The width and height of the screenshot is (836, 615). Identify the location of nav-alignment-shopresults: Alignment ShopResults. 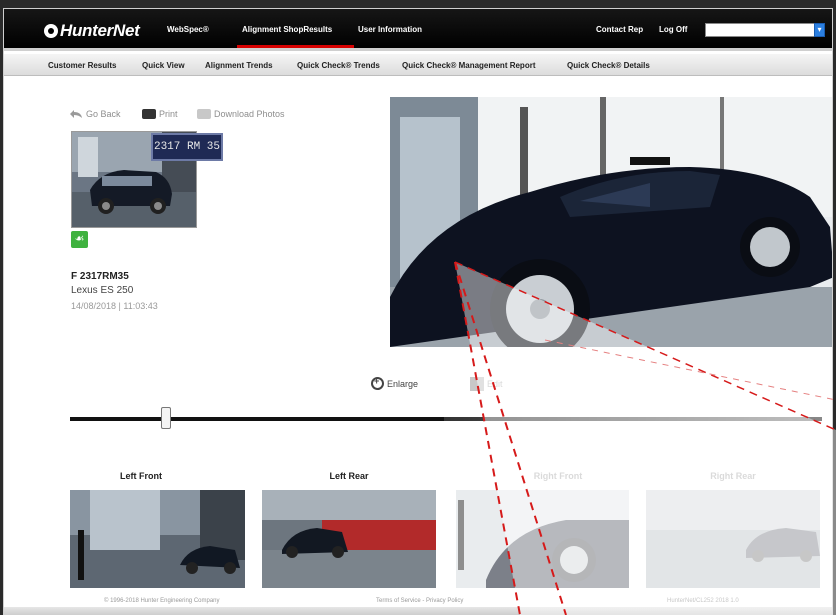
(287, 29).